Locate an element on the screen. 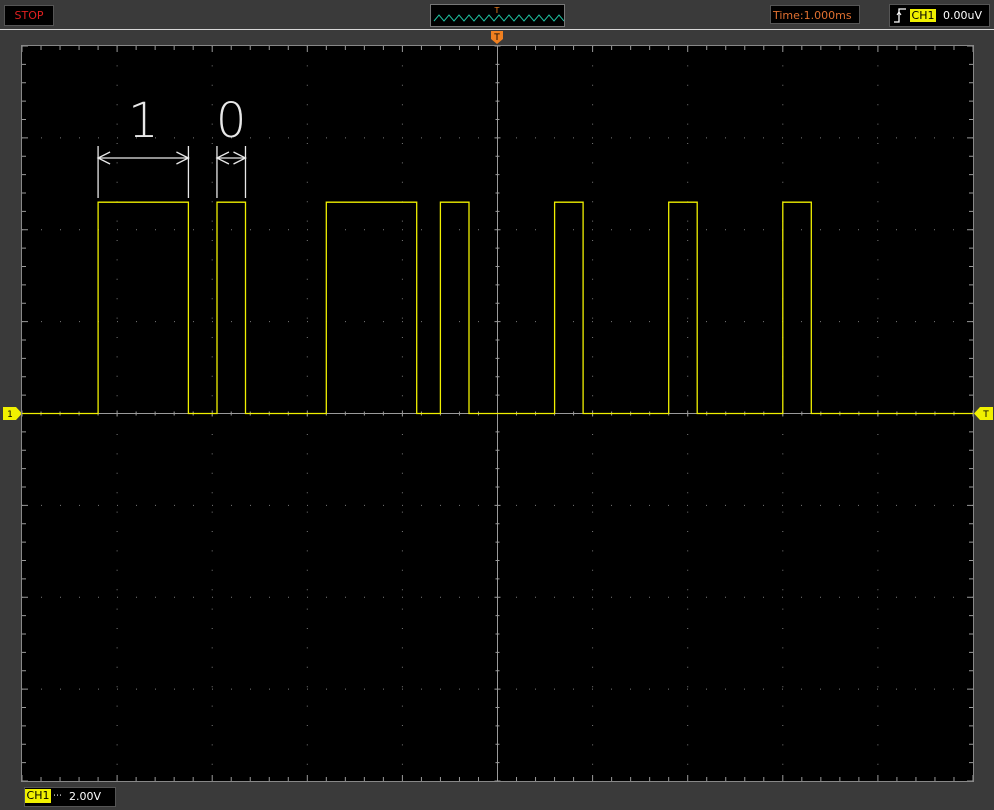 The height and width of the screenshot is (810, 994). bit-zero-label: 0 is located at coordinates (231, 121).